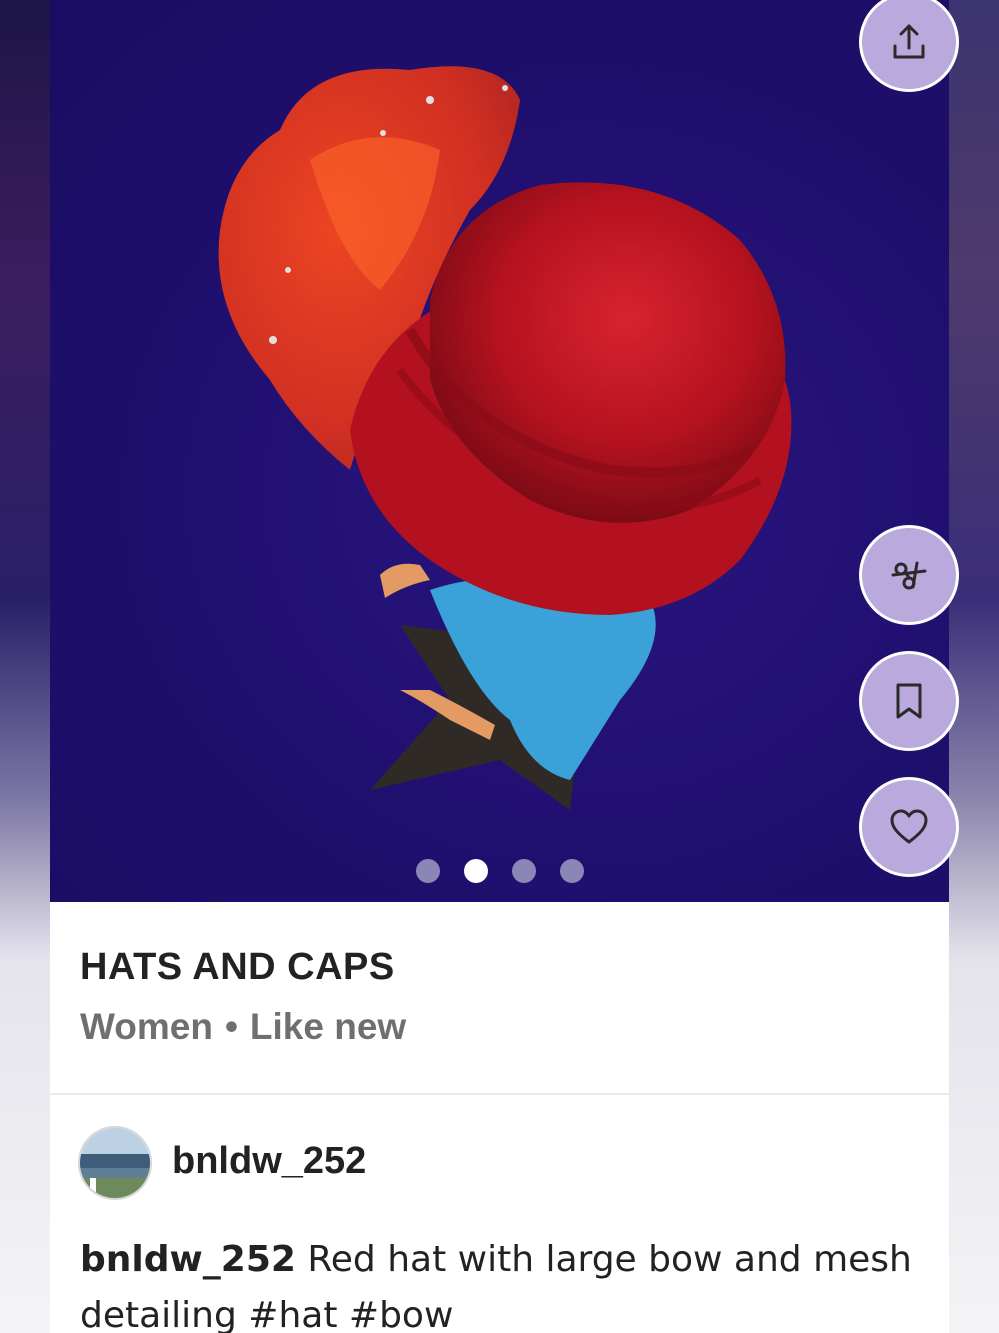  Describe the element at coordinates (146, 1027) in the screenshot. I see `department-label: Women` at that location.